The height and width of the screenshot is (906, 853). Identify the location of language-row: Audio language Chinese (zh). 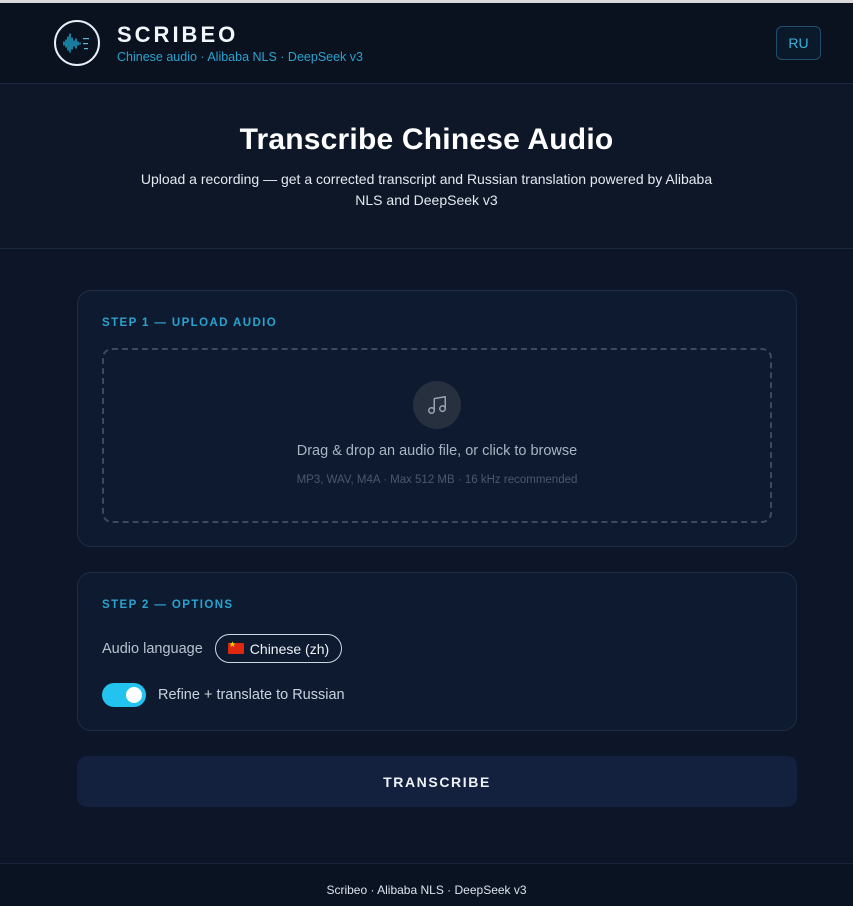
(222, 648).